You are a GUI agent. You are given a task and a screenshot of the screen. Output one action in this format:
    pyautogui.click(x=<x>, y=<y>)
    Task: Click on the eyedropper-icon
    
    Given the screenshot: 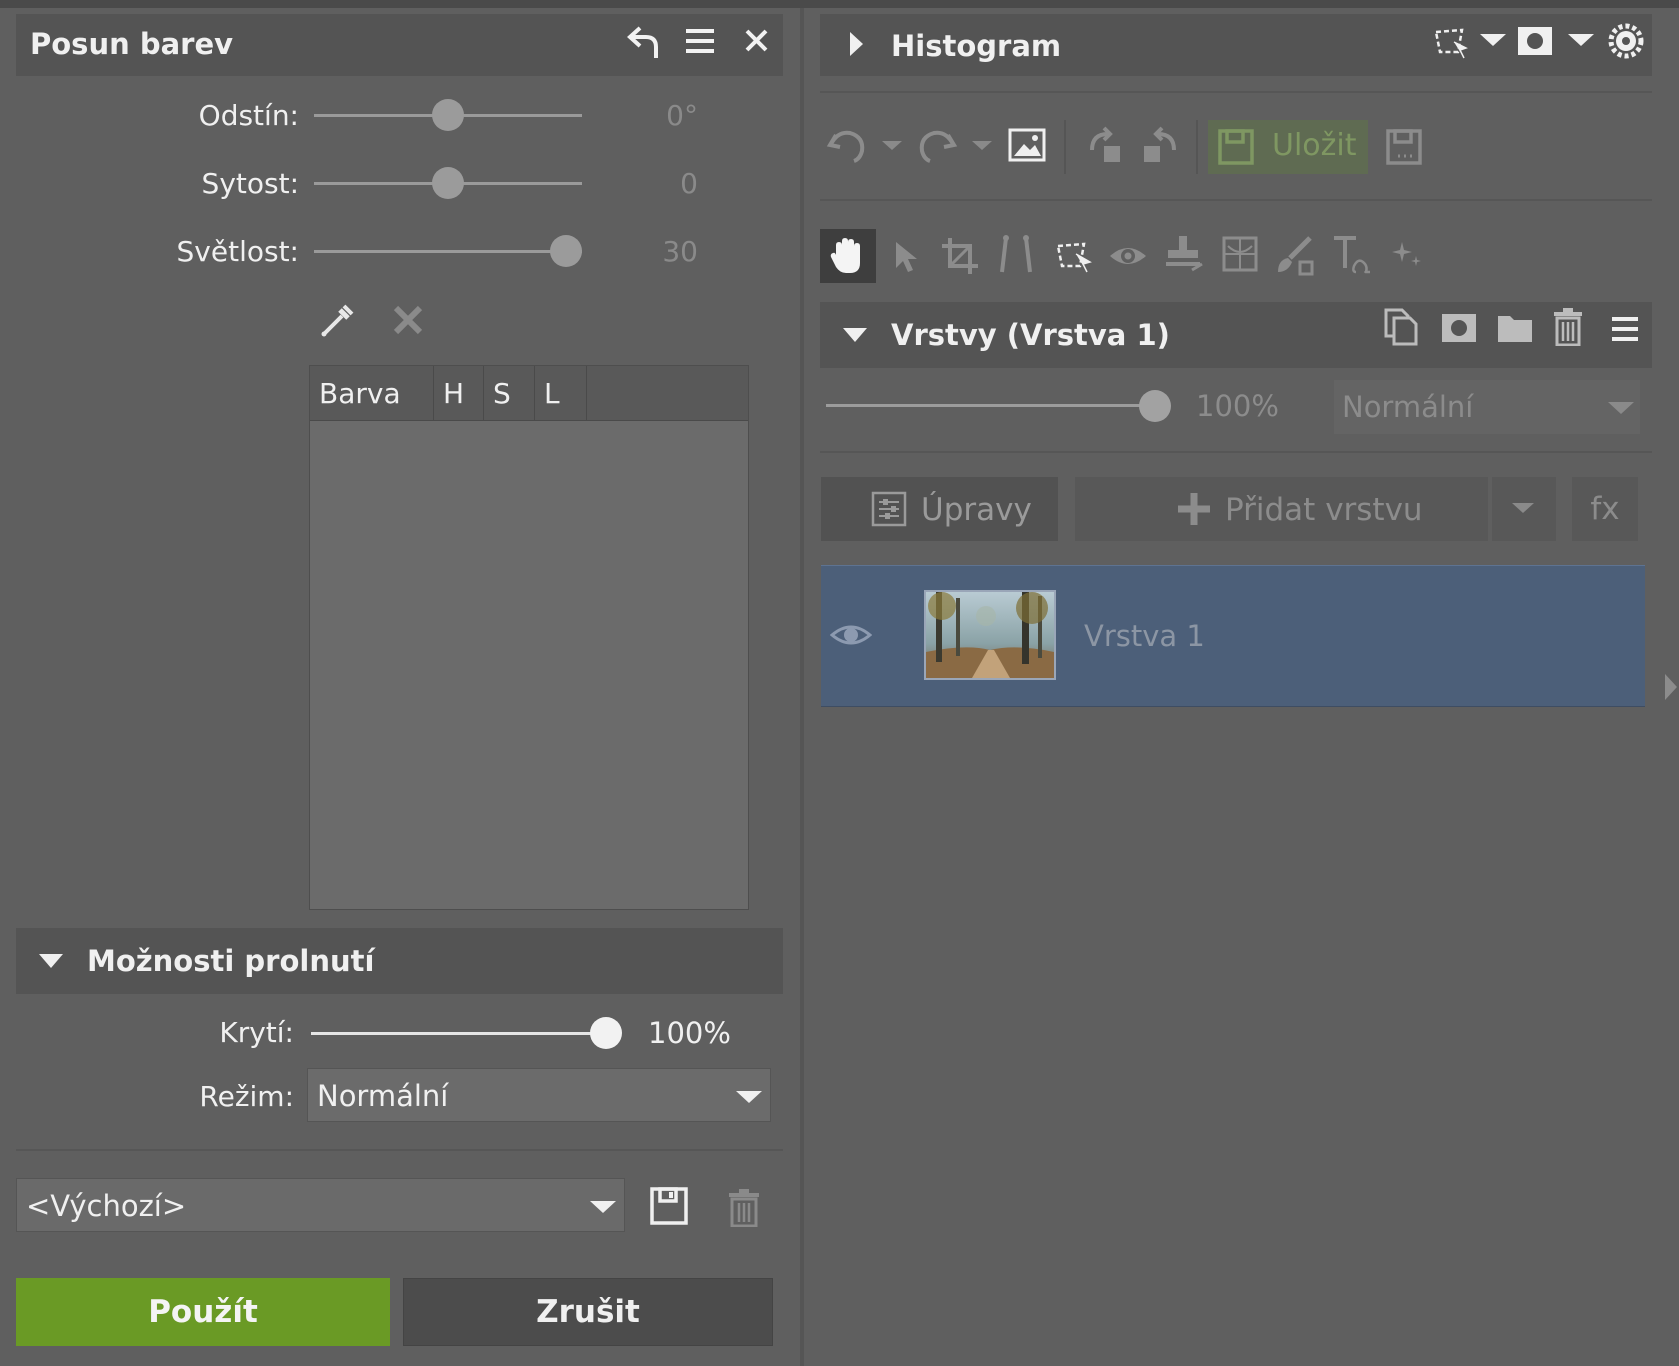 What is the action you would take?
    pyautogui.click(x=338, y=322)
    